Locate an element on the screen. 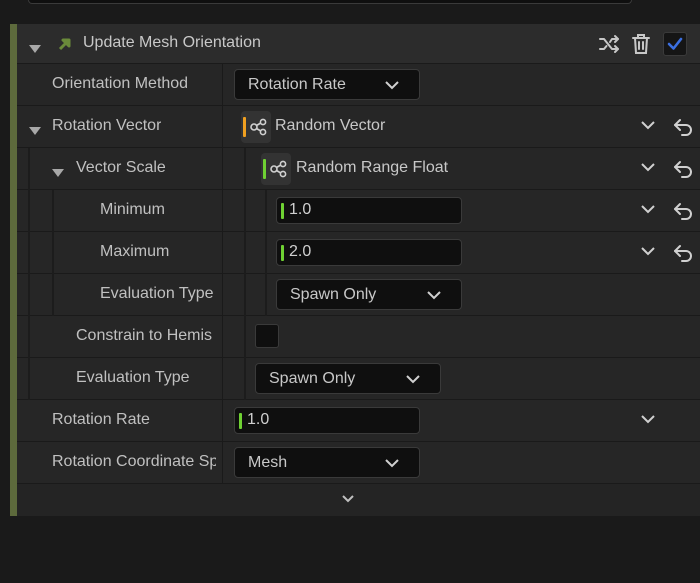  collapse-triangle-icon is located at coordinates (35, 49).